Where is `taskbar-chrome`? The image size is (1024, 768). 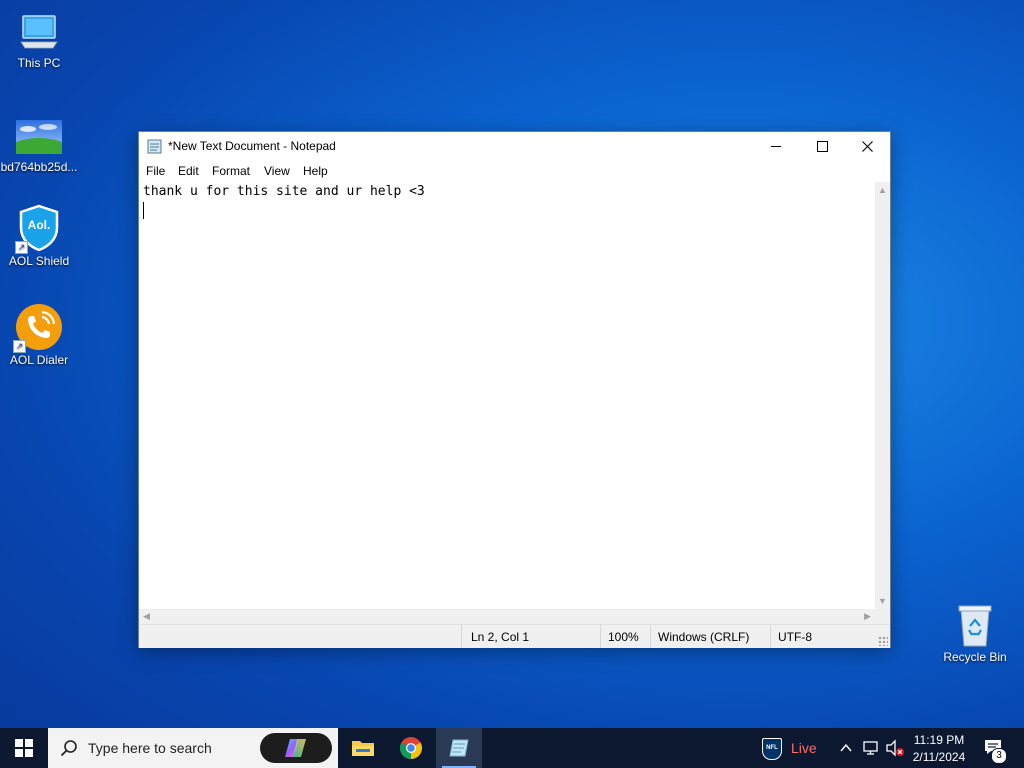 taskbar-chrome is located at coordinates (411, 748).